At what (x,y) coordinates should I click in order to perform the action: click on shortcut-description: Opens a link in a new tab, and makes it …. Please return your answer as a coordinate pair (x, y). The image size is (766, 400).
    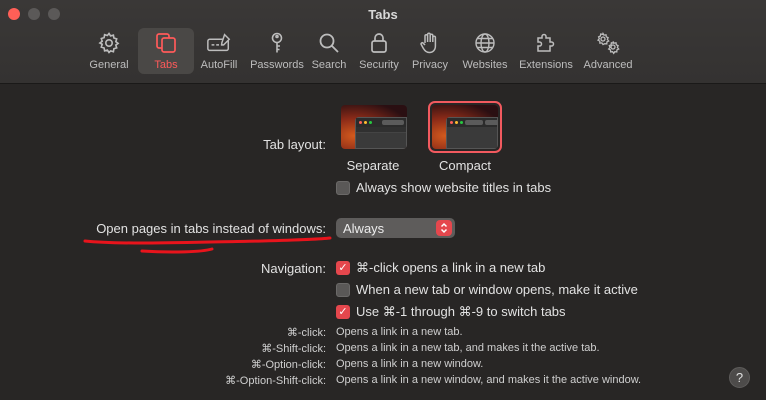
    Looking at the image, I should click on (468, 348).